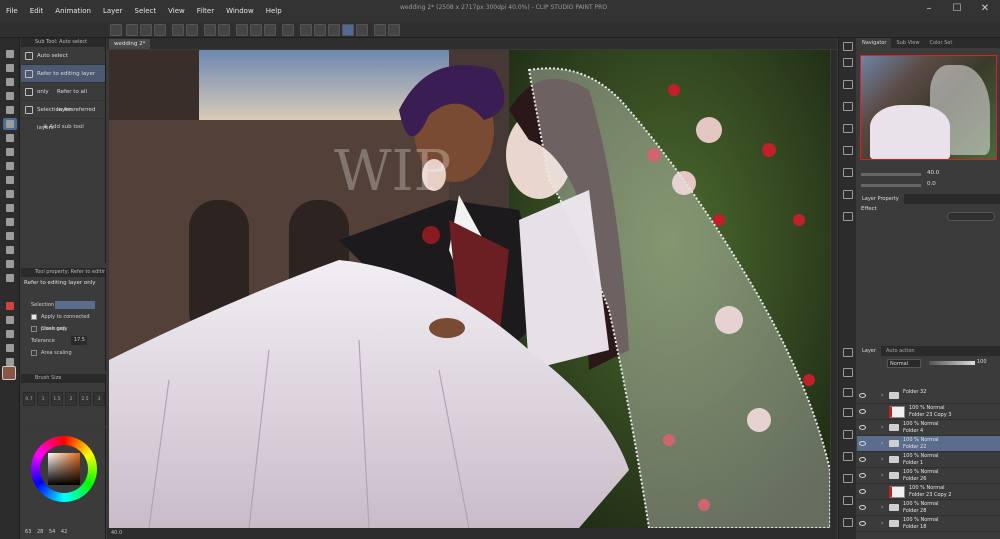 This screenshot has height=539, width=1000. I want to click on balloon-icon, so click(10, 348).